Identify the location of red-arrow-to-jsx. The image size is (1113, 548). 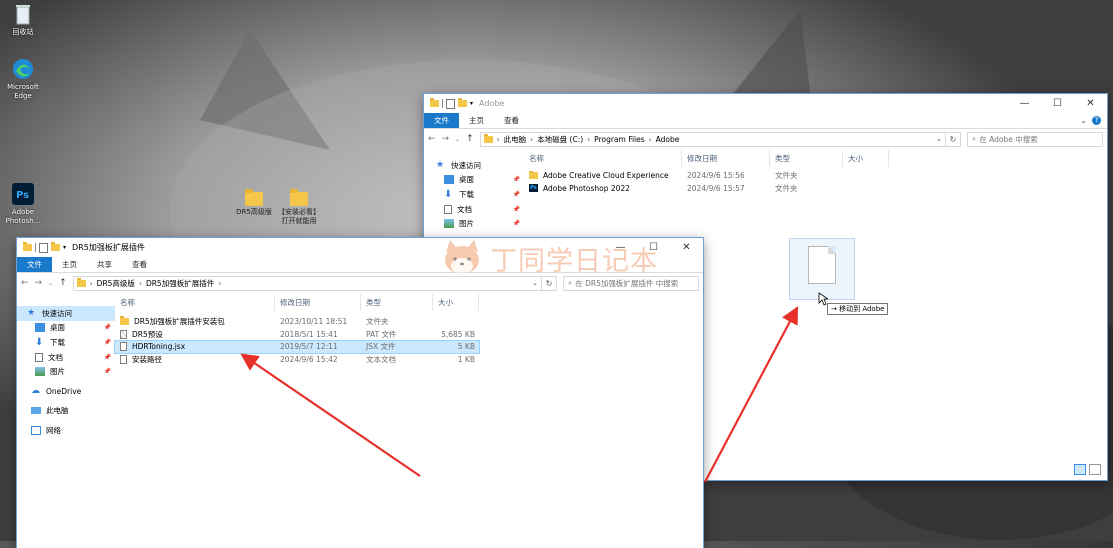
(330, 415).